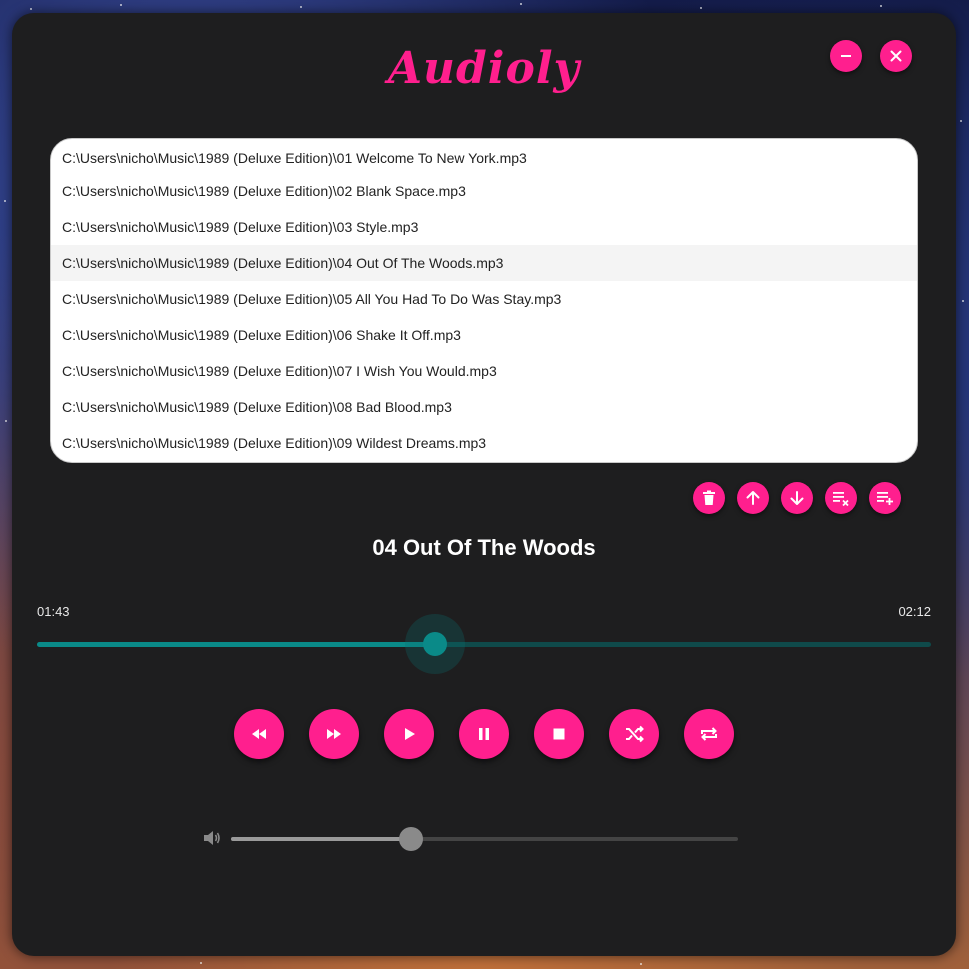  What do you see at coordinates (484, 547) in the screenshot?
I see `now-playing-title: 04 Out Of The Woods` at bounding box center [484, 547].